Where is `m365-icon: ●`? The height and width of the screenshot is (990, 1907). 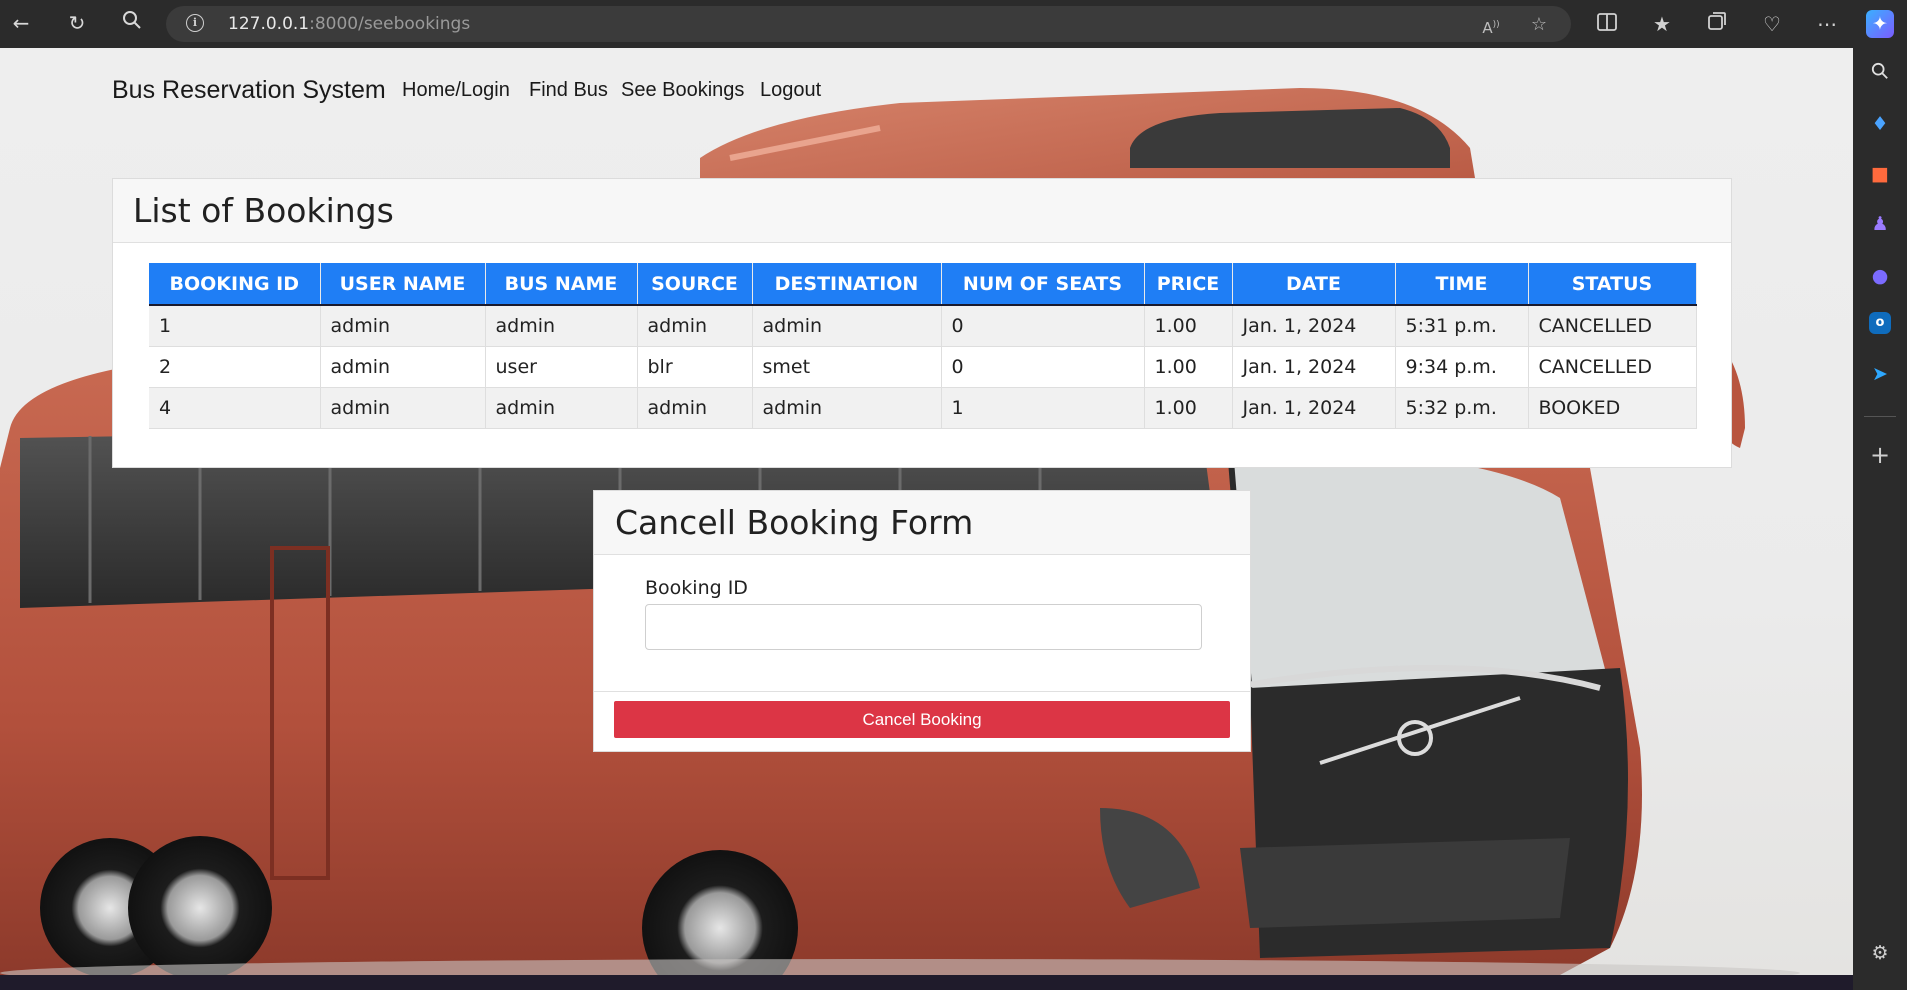
m365-icon: ● is located at coordinates (1880, 276).